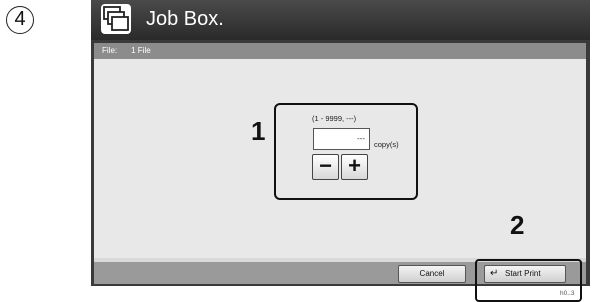 The image size is (593, 302). What do you see at coordinates (325, 167) in the screenshot?
I see `decrement-button: −` at bounding box center [325, 167].